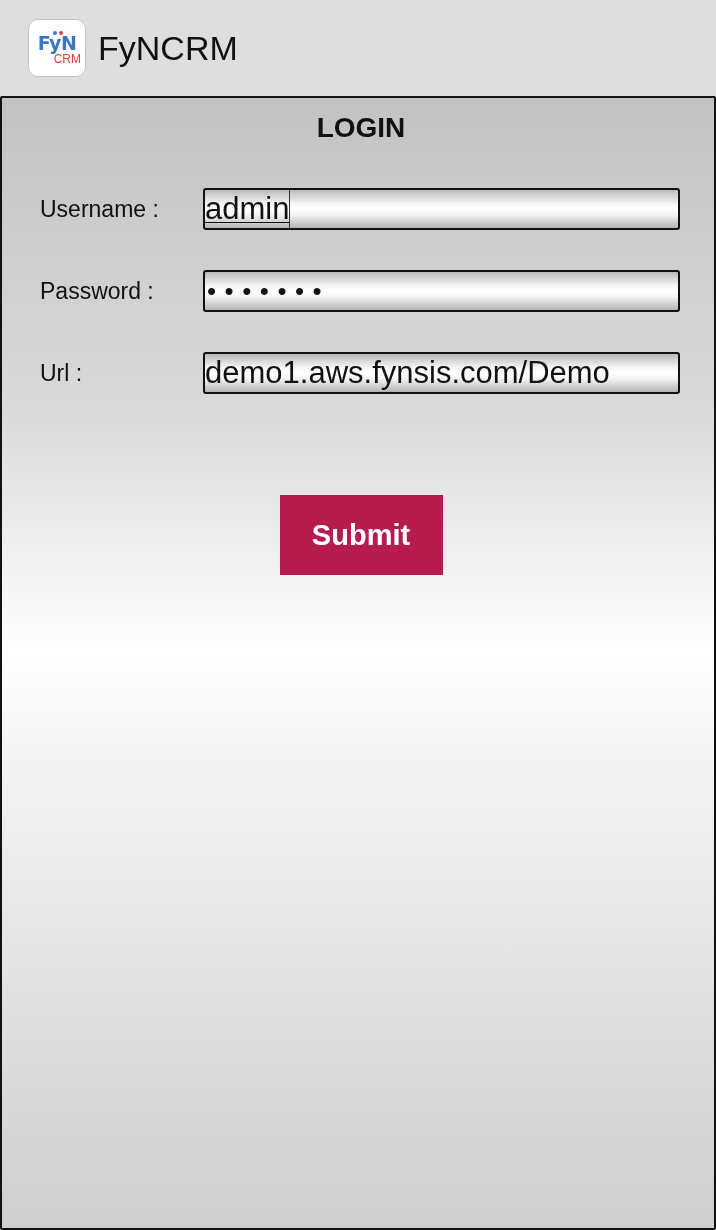 This screenshot has height=1230, width=716. What do you see at coordinates (361, 535) in the screenshot?
I see `submit-button: Submit` at bounding box center [361, 535].